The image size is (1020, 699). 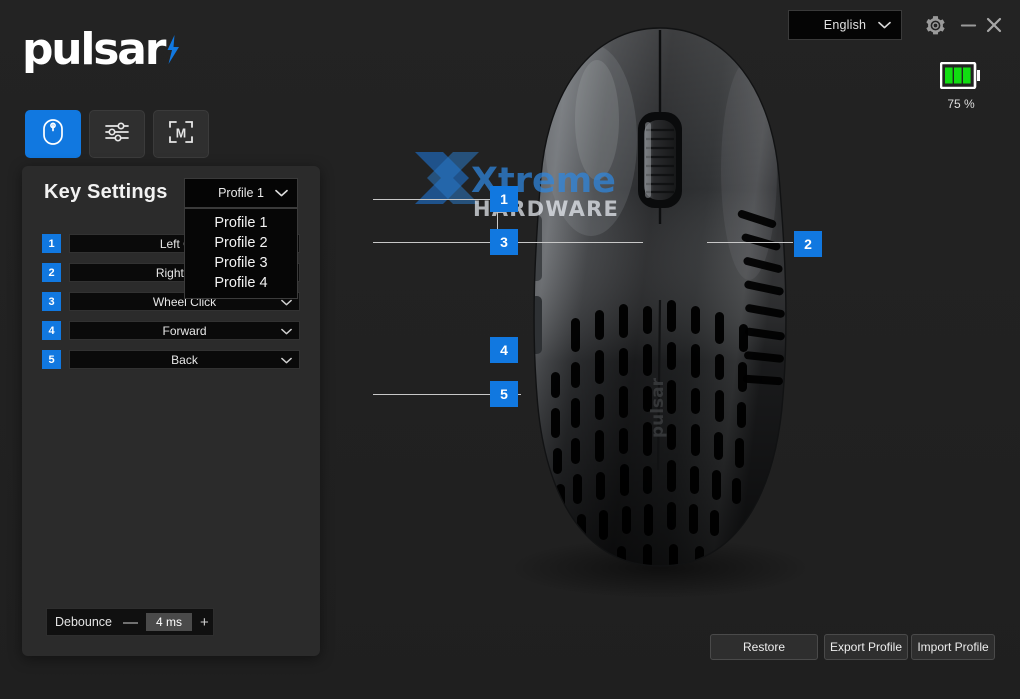 I want to click on key-binding-value: Back, so click(x=184, y=359).